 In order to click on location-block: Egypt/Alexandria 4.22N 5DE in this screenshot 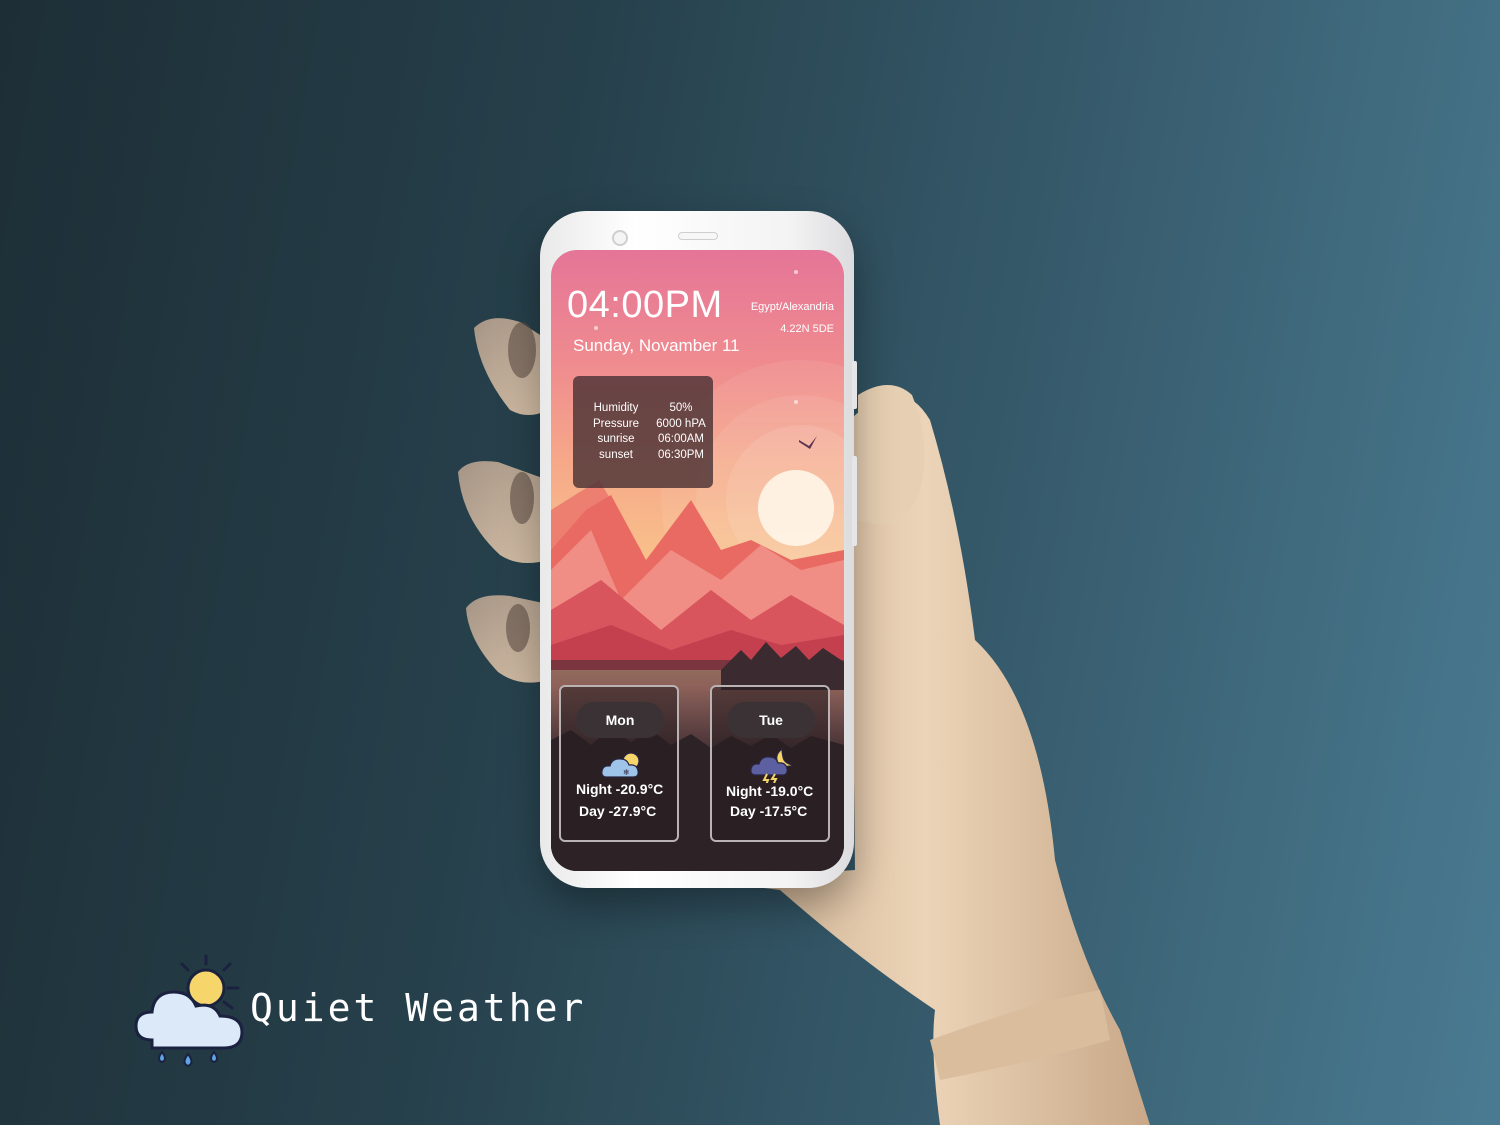, I will do `click(792, 318)`.